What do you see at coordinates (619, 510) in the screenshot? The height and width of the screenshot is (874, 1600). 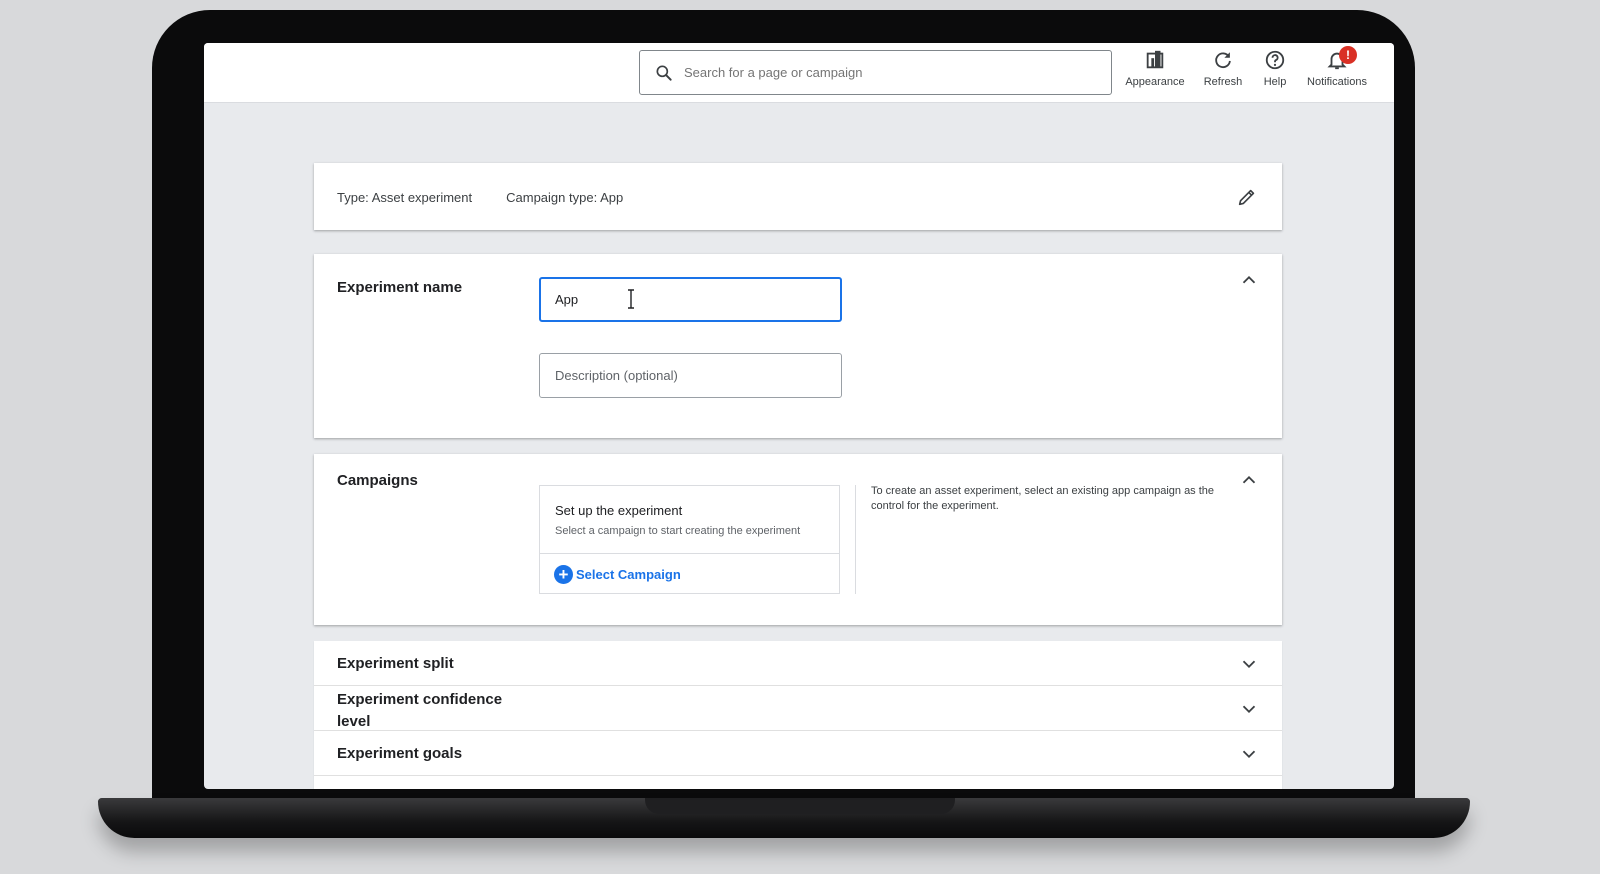 I see `setup-title: Set up the experiment` at bounding box center [619, 510].